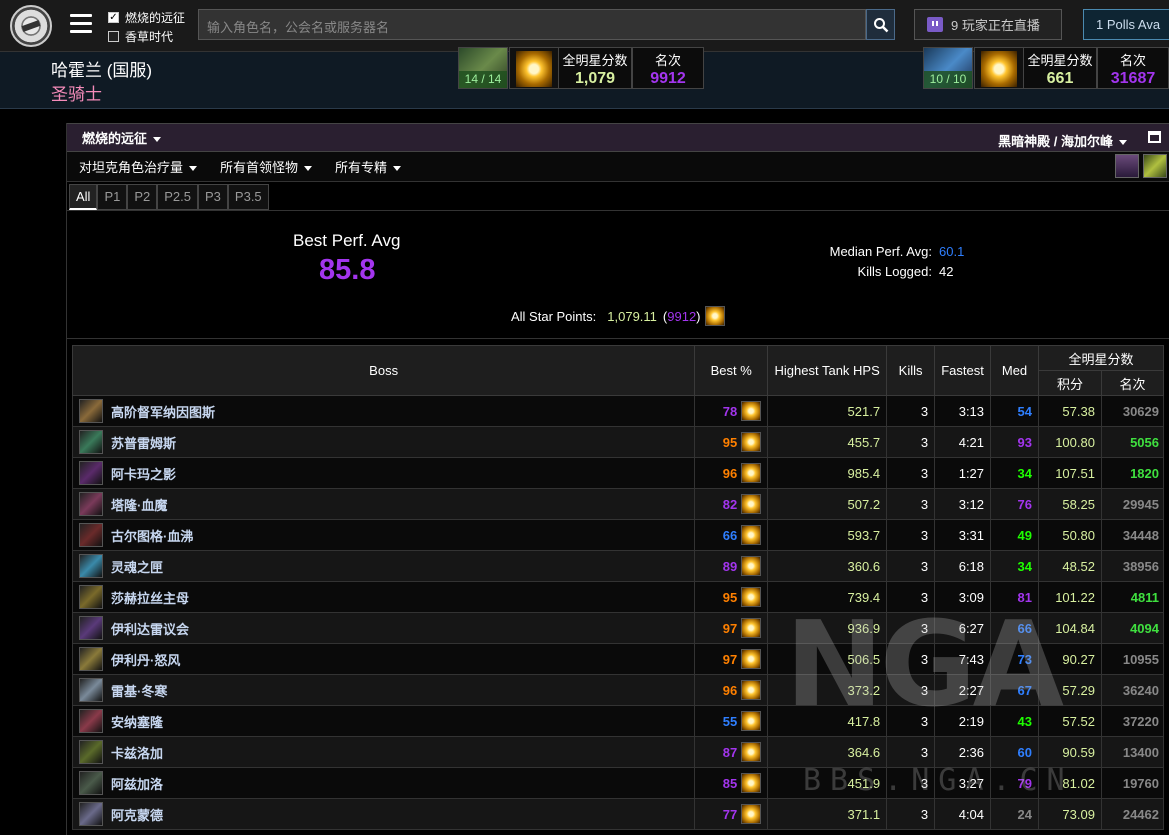  I want to click on search-button, so click(880, 24).